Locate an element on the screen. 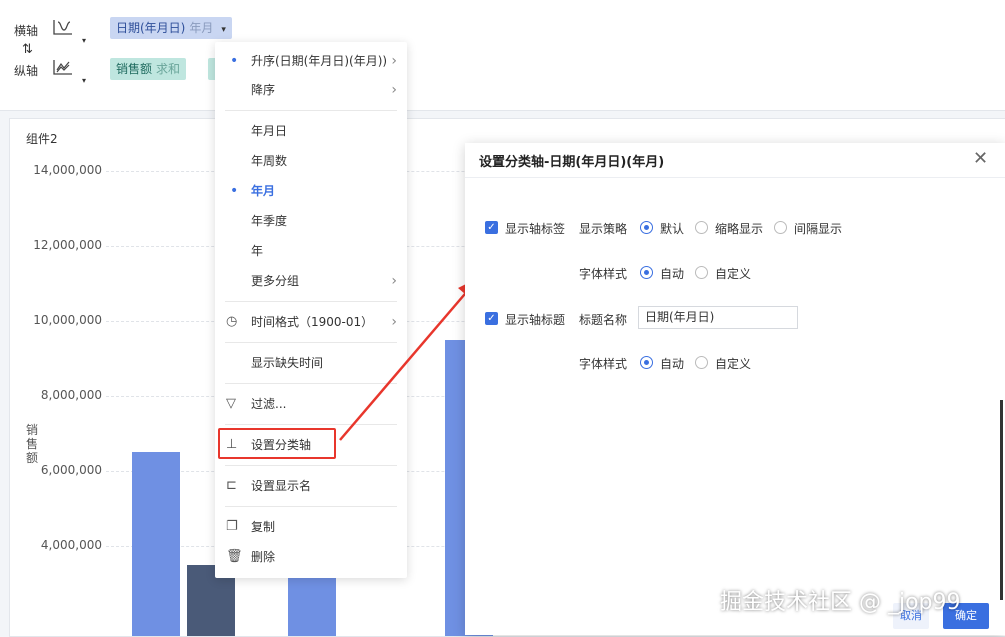 The height and width of the screenshot is (637, 1005). watermark: 掘金技术社区 @ _jop99 is located at coordinates (840, 602).